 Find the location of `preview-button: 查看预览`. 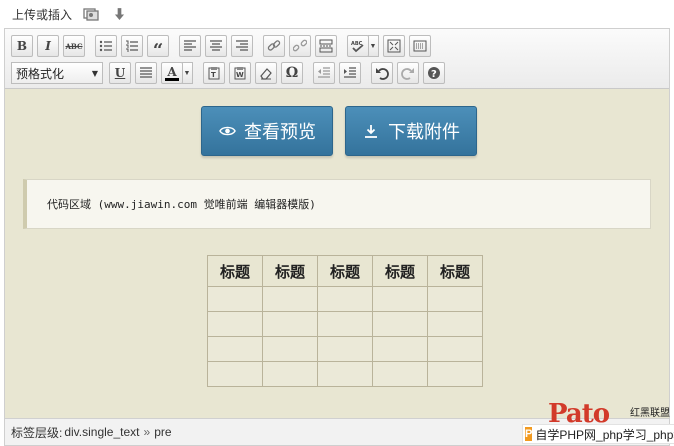

preview-button: 查看预览 is located at coordinates (267, 131).